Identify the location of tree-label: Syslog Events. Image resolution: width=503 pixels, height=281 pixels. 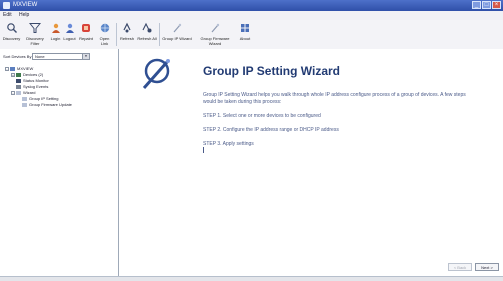
(36, 86).